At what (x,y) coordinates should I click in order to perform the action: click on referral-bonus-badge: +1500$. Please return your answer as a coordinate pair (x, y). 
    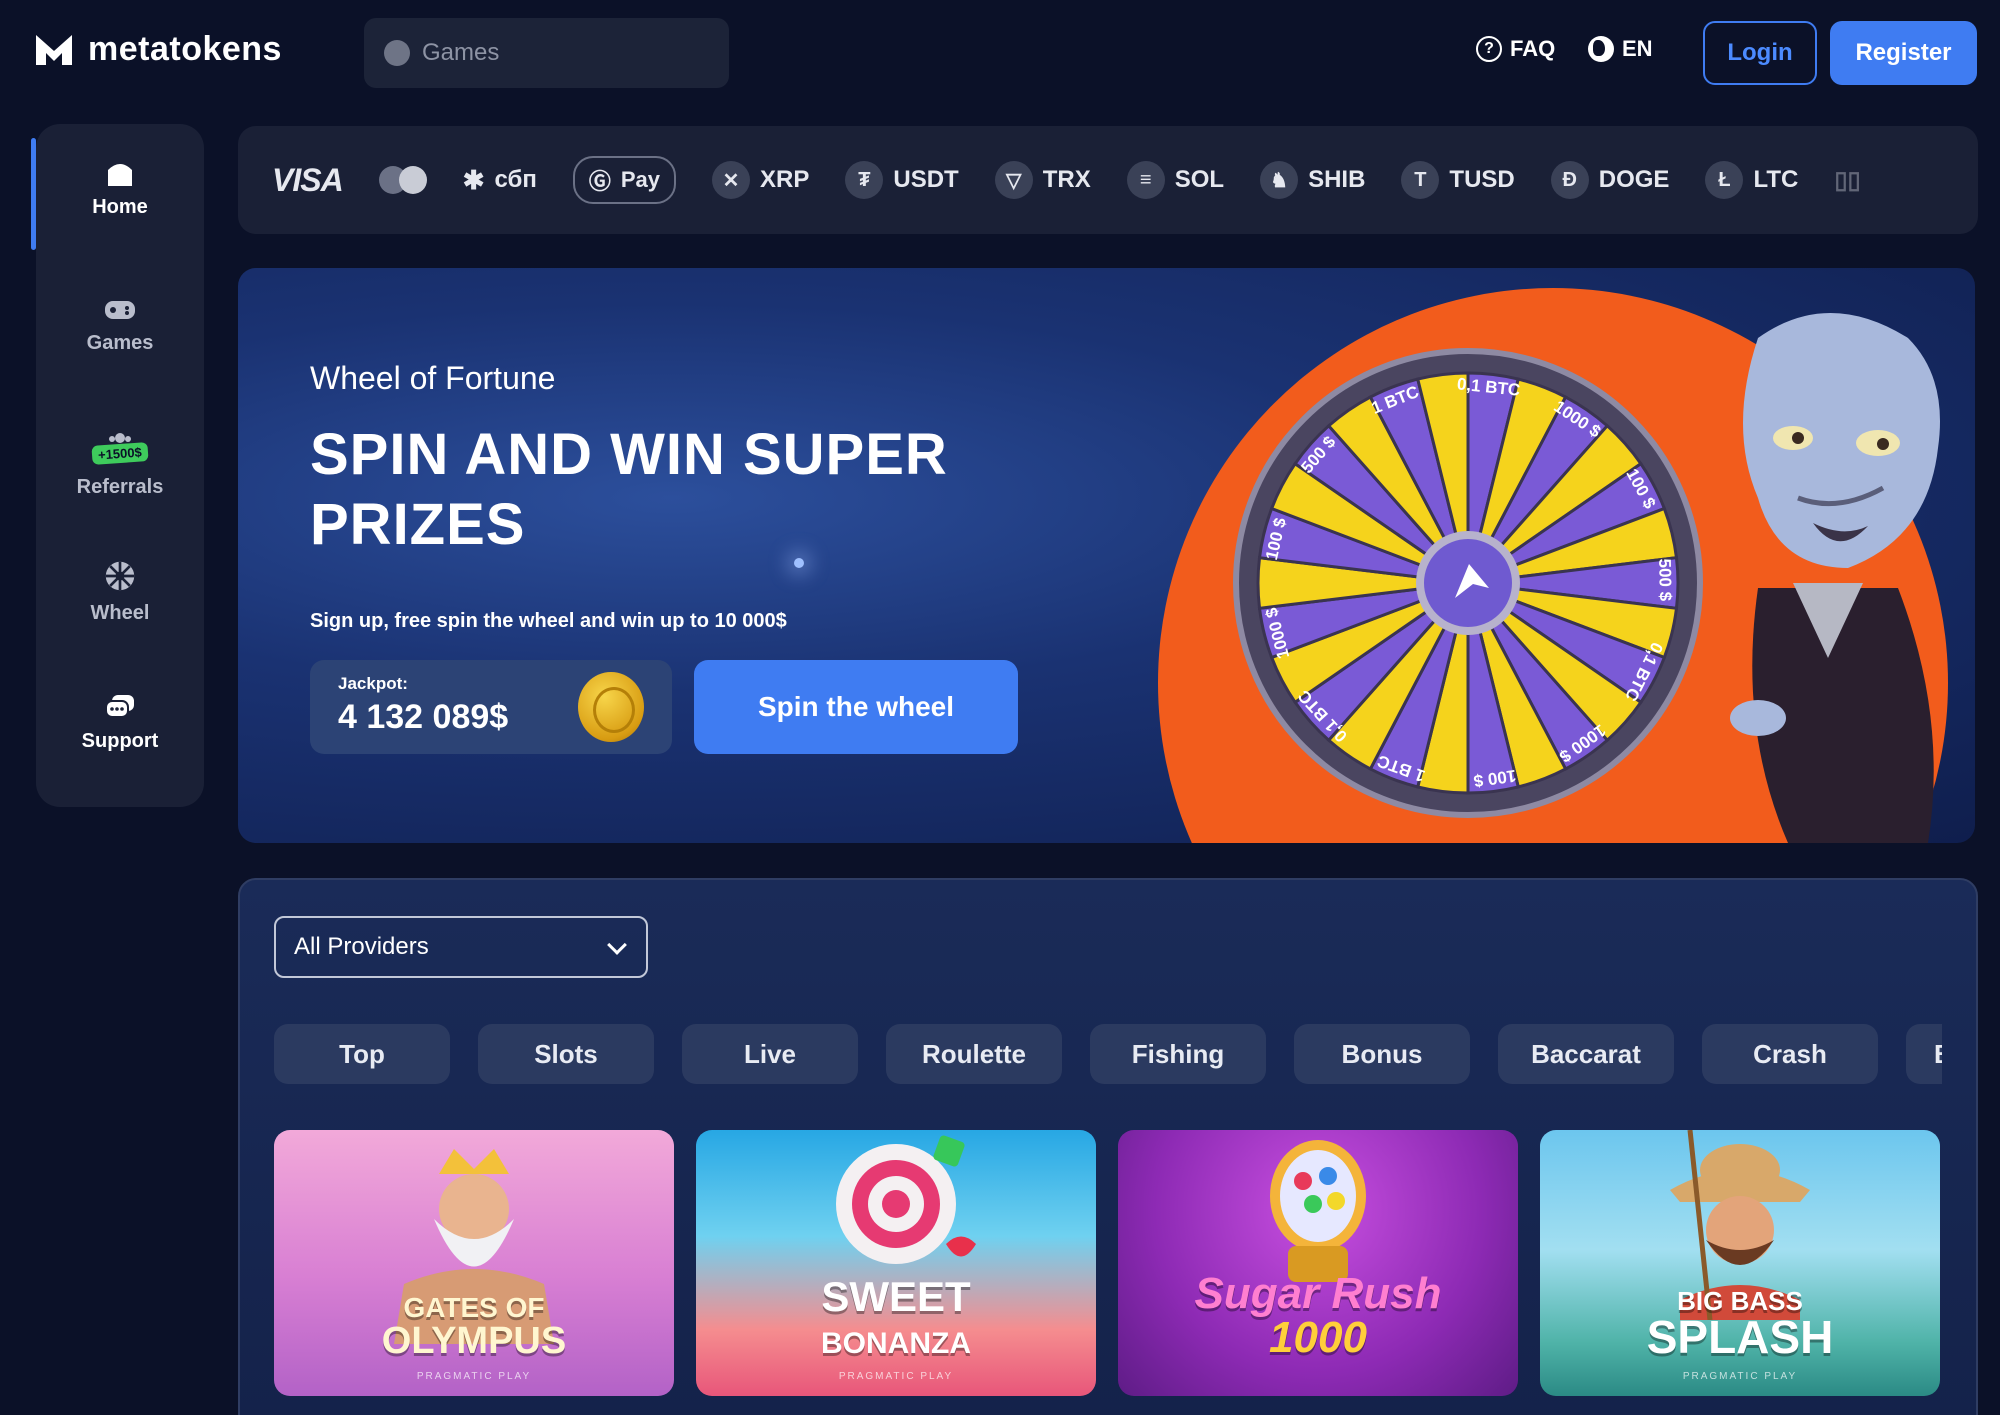
    Looking at the image, I should click on (120, 453).